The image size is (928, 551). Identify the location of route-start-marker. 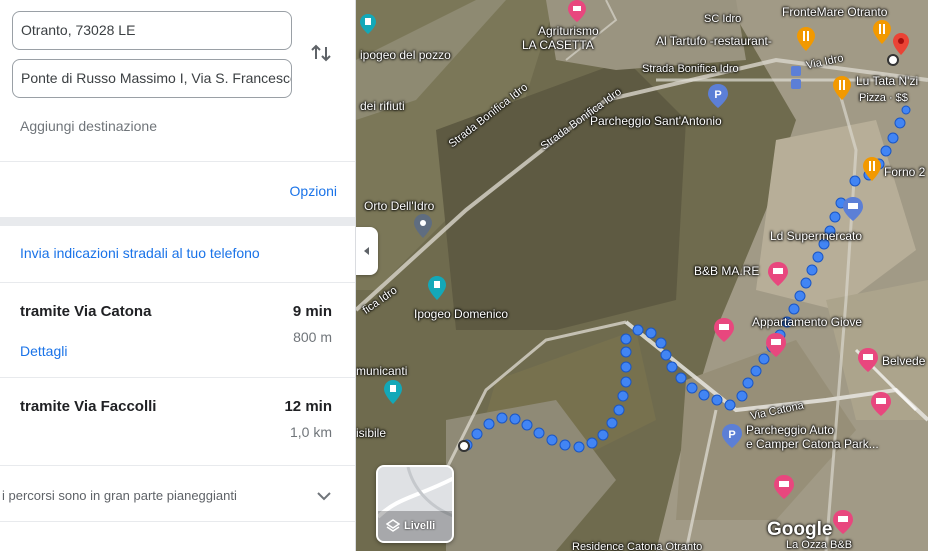
(464, 446).